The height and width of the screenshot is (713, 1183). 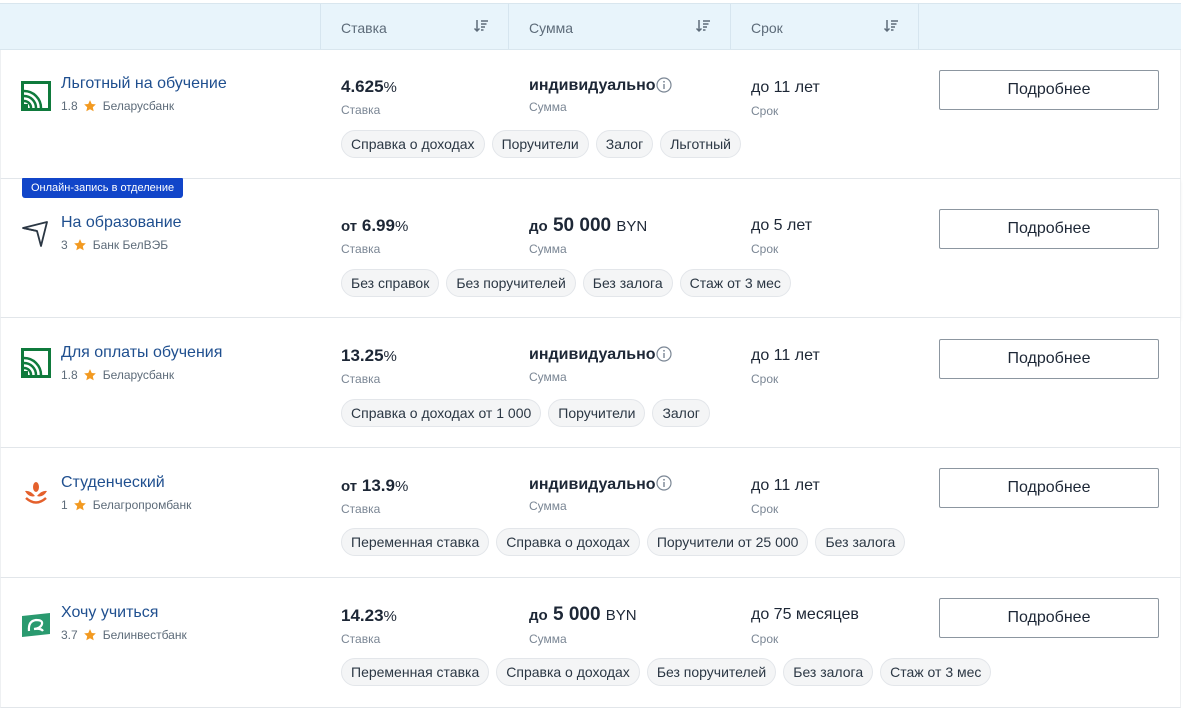 I want to click on term-value: до 5 лет, so click(x=782, y=225).